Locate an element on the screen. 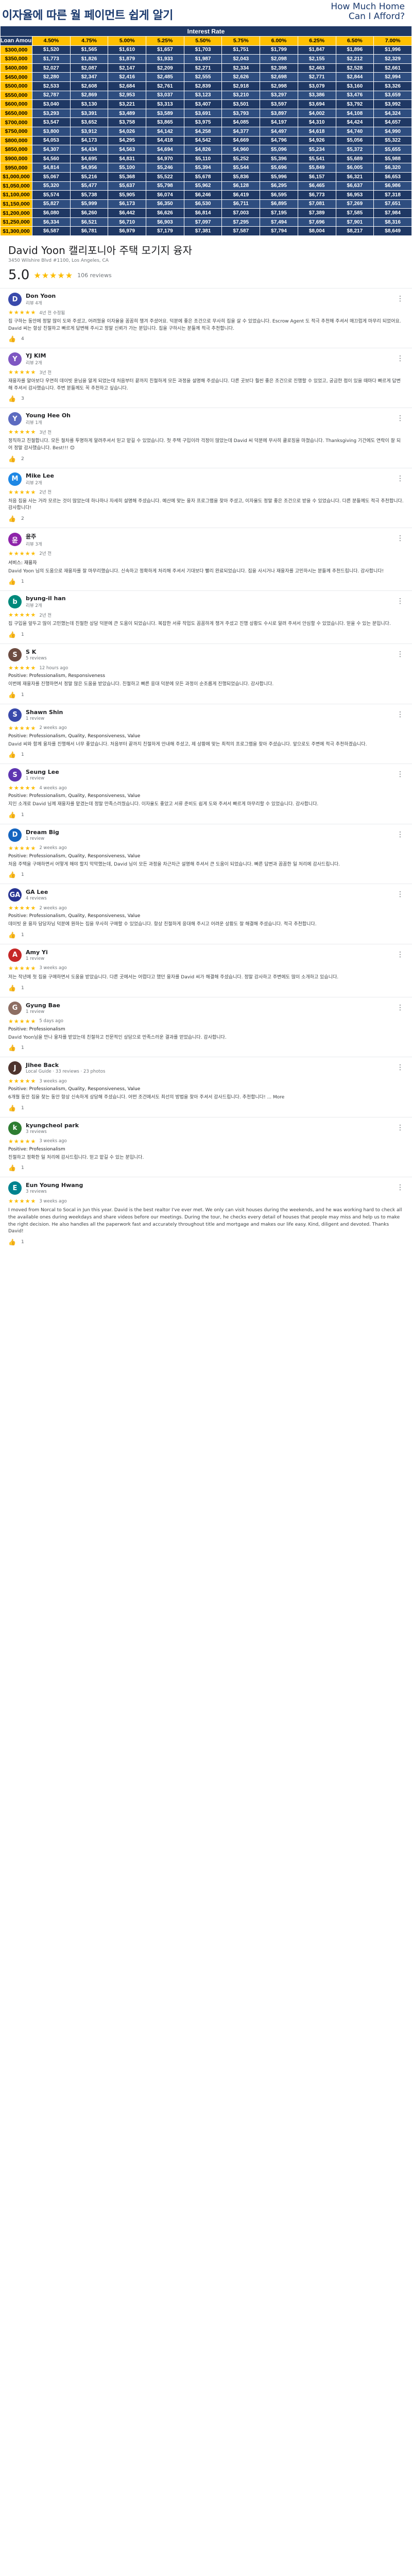 The height and width of the screenshot is (2576, 412). avatar: GA is located at coordinates (15, 895).